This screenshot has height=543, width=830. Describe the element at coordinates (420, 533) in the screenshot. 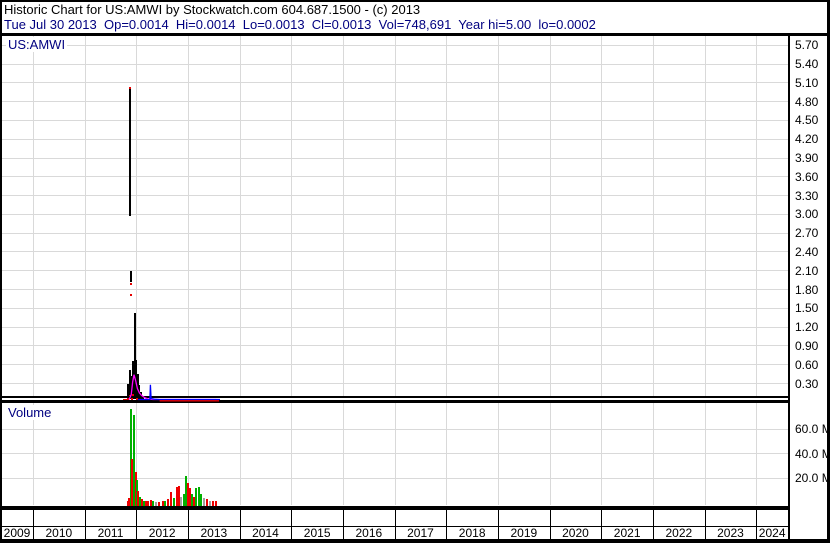

I see `year-label: 2017` at that location.